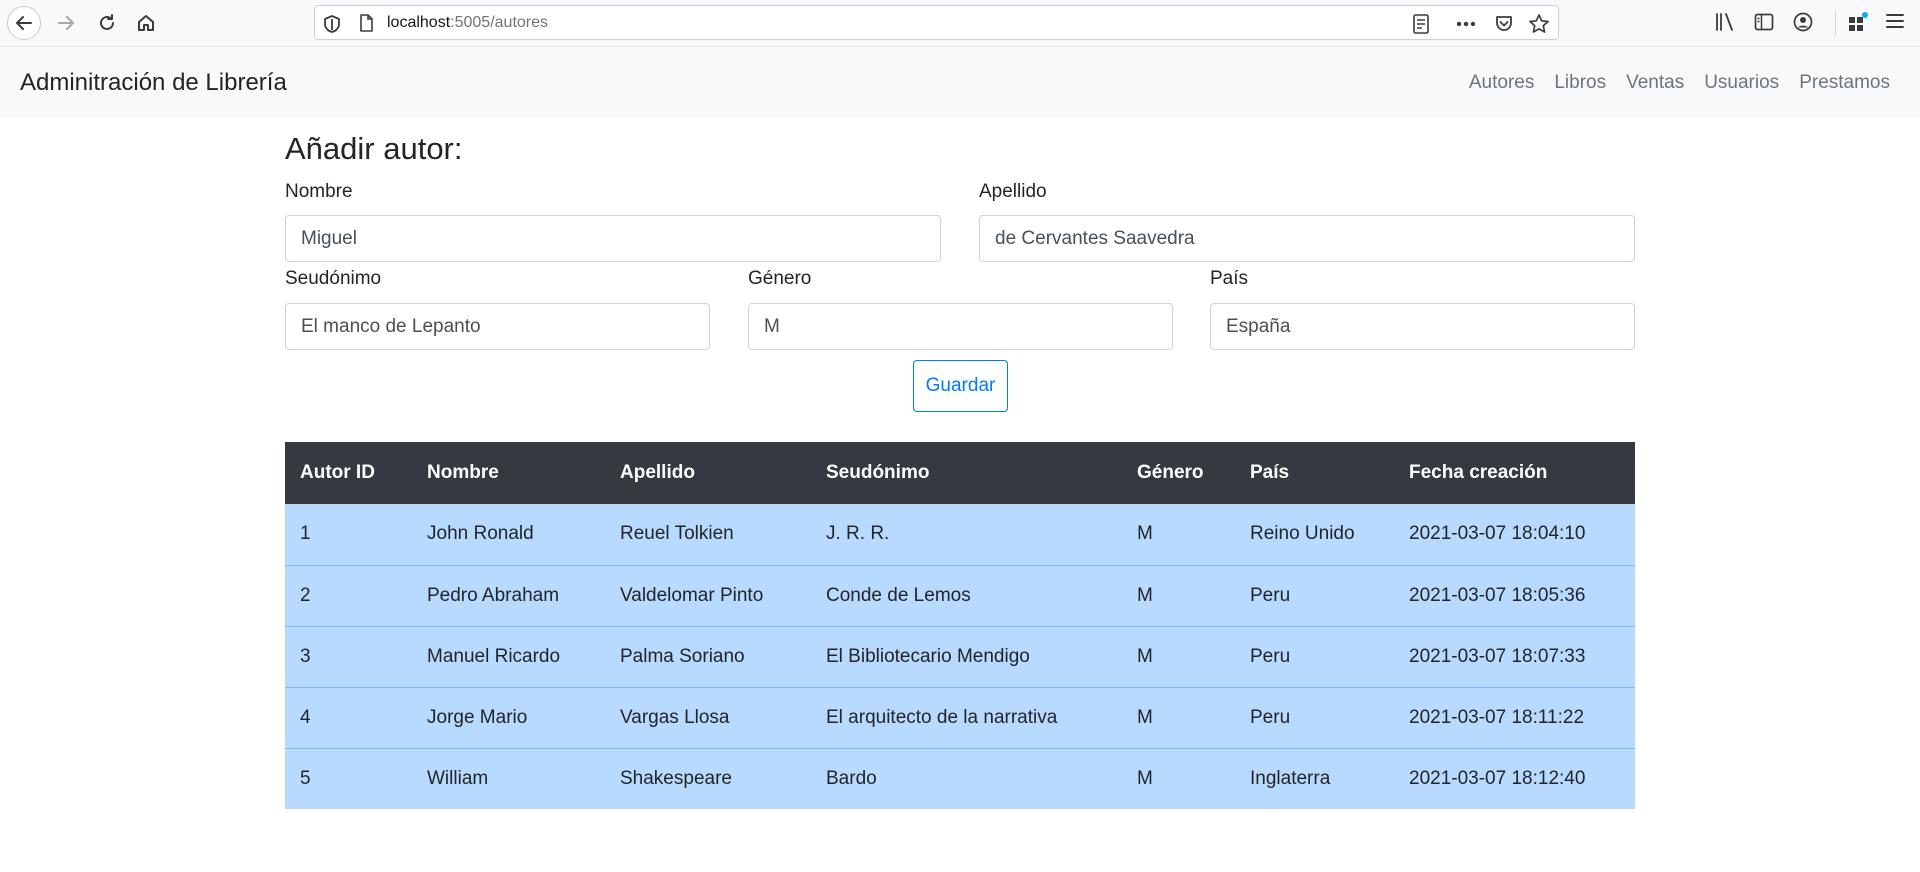  What do you see at coordinates (708, 534) in the screenshot?
I see `cell-apellido: Reuel Tolkien` at bounding box center [708, 534].